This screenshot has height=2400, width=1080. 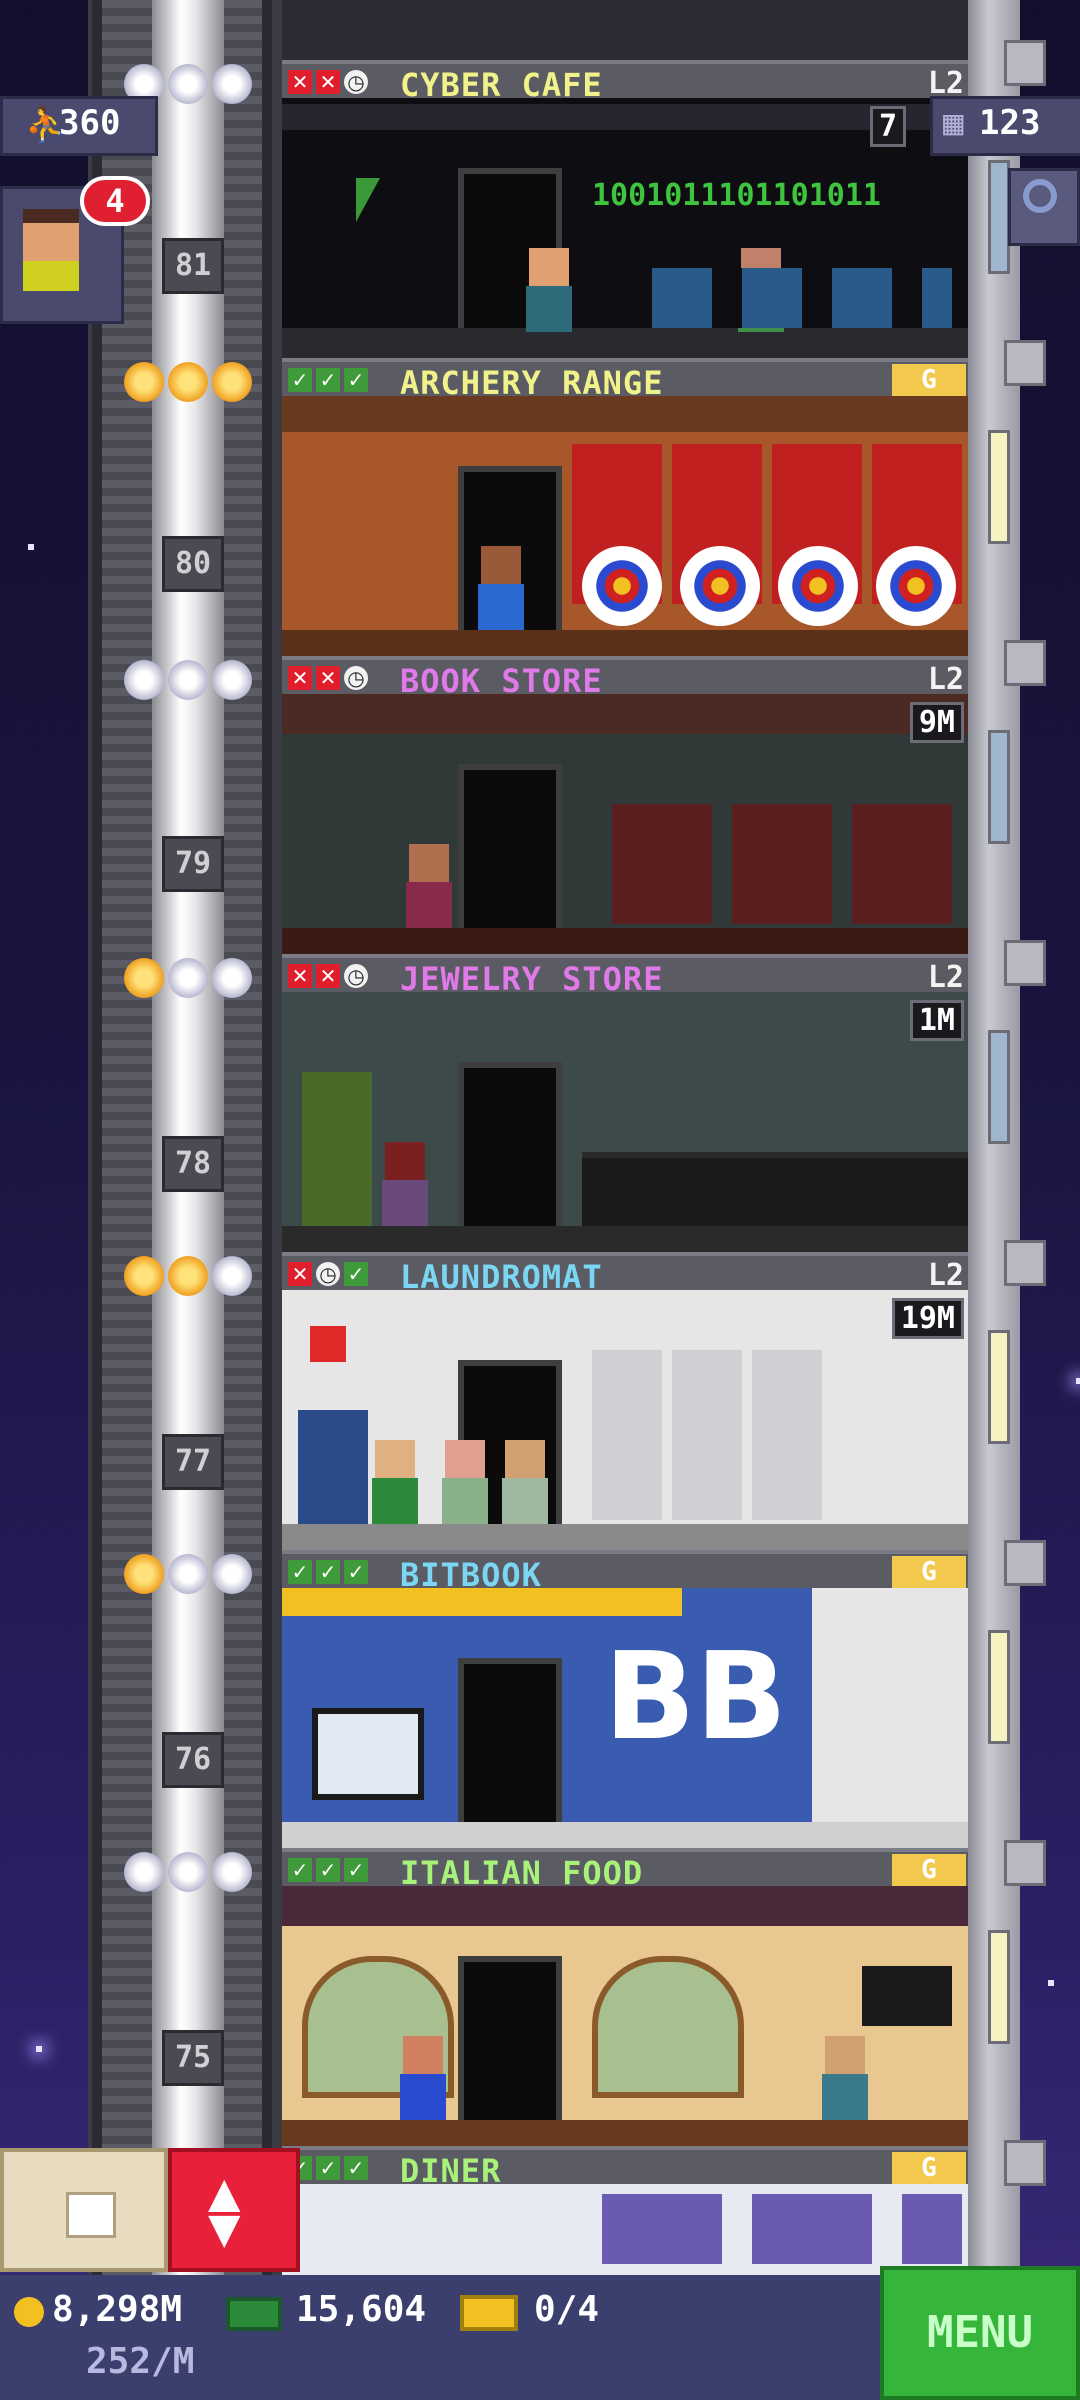 I want to click on population-value: 360, so click(x=90, y=123).